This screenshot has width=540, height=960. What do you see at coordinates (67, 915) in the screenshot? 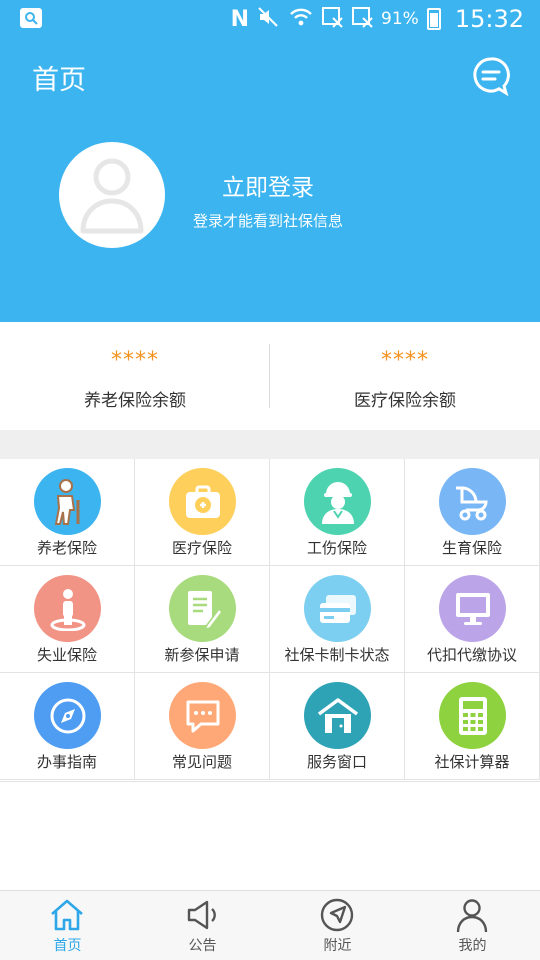
I see `home-icon` at bounding box center [67, 915].